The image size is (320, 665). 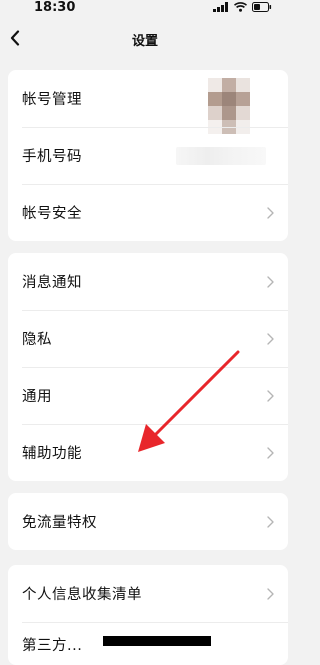 What do you see at coordinates (144, 41) in the screenshot?
I see `page-title: 设置` at bounding box center [144, 41].